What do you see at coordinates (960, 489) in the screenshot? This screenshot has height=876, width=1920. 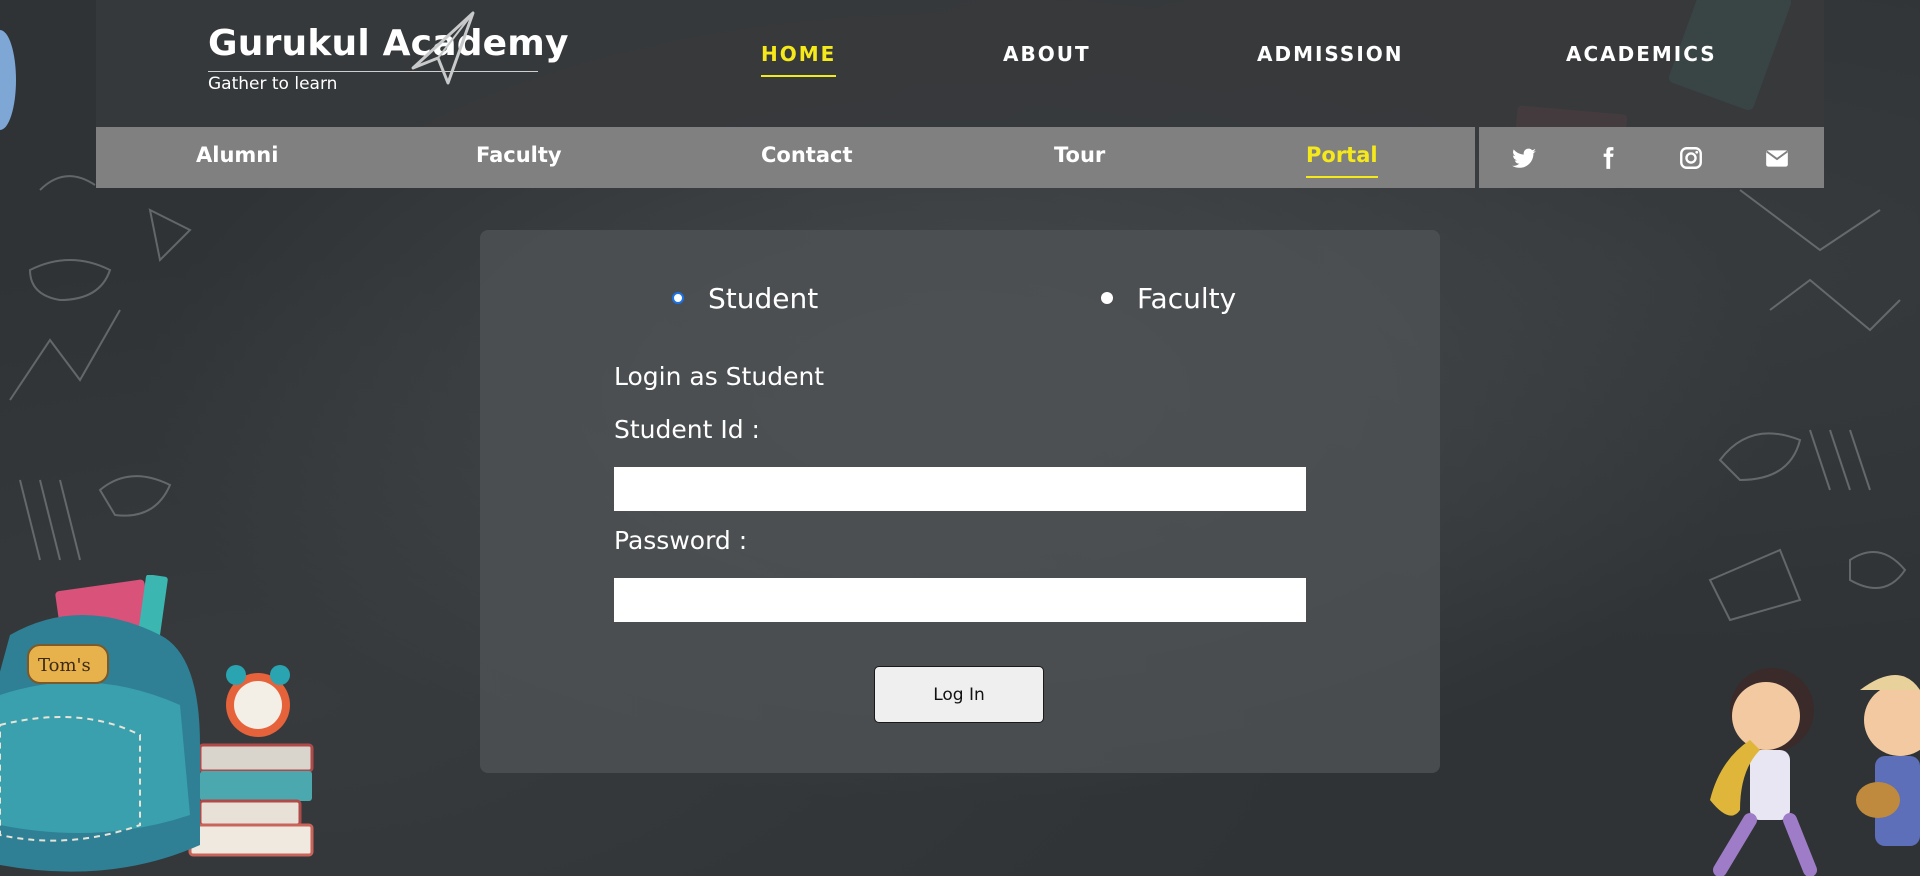 I see `student-id-input` at bounding box center [960, 489].